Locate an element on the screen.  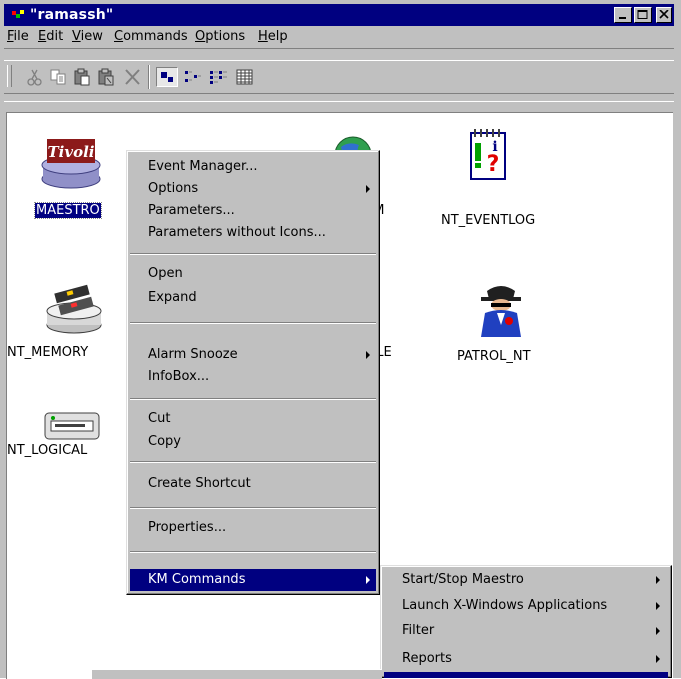
maximize-button is located at coordinates (643, 15).